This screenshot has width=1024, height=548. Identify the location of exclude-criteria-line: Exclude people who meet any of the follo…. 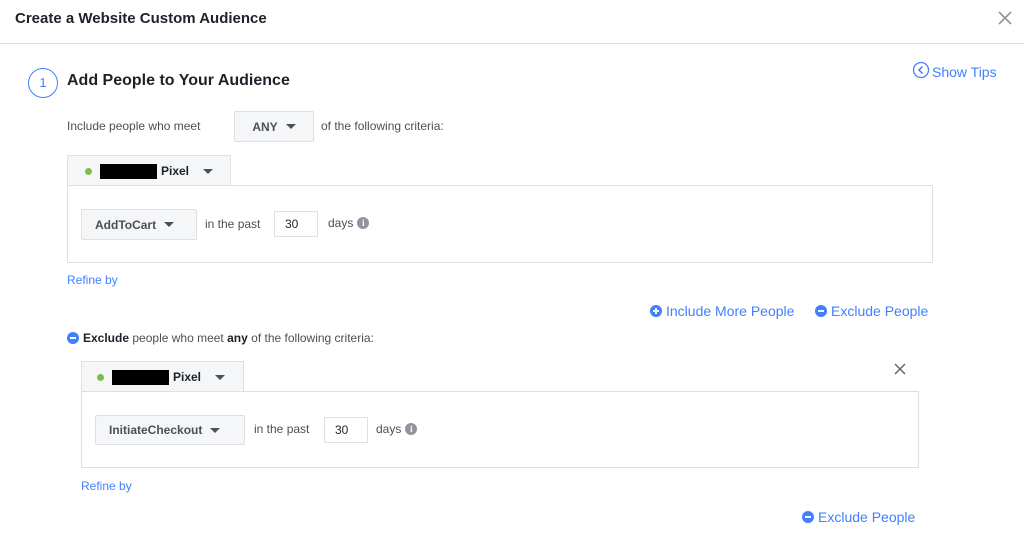
(220, 338).